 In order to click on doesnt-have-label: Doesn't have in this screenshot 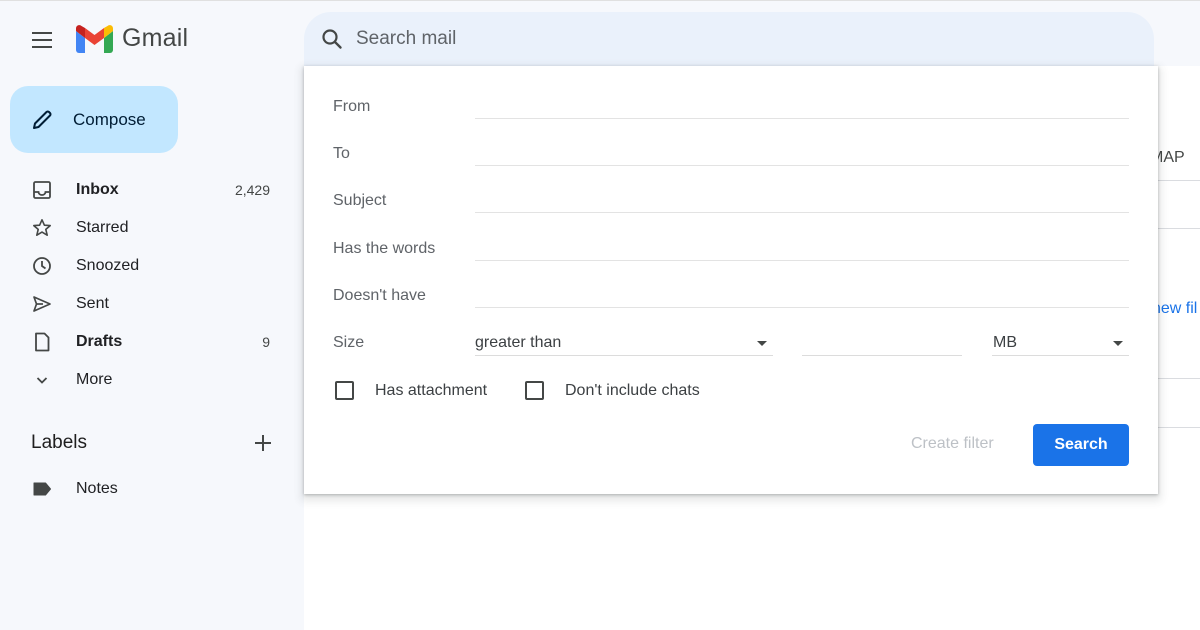, I will do `click(379, 295)`.